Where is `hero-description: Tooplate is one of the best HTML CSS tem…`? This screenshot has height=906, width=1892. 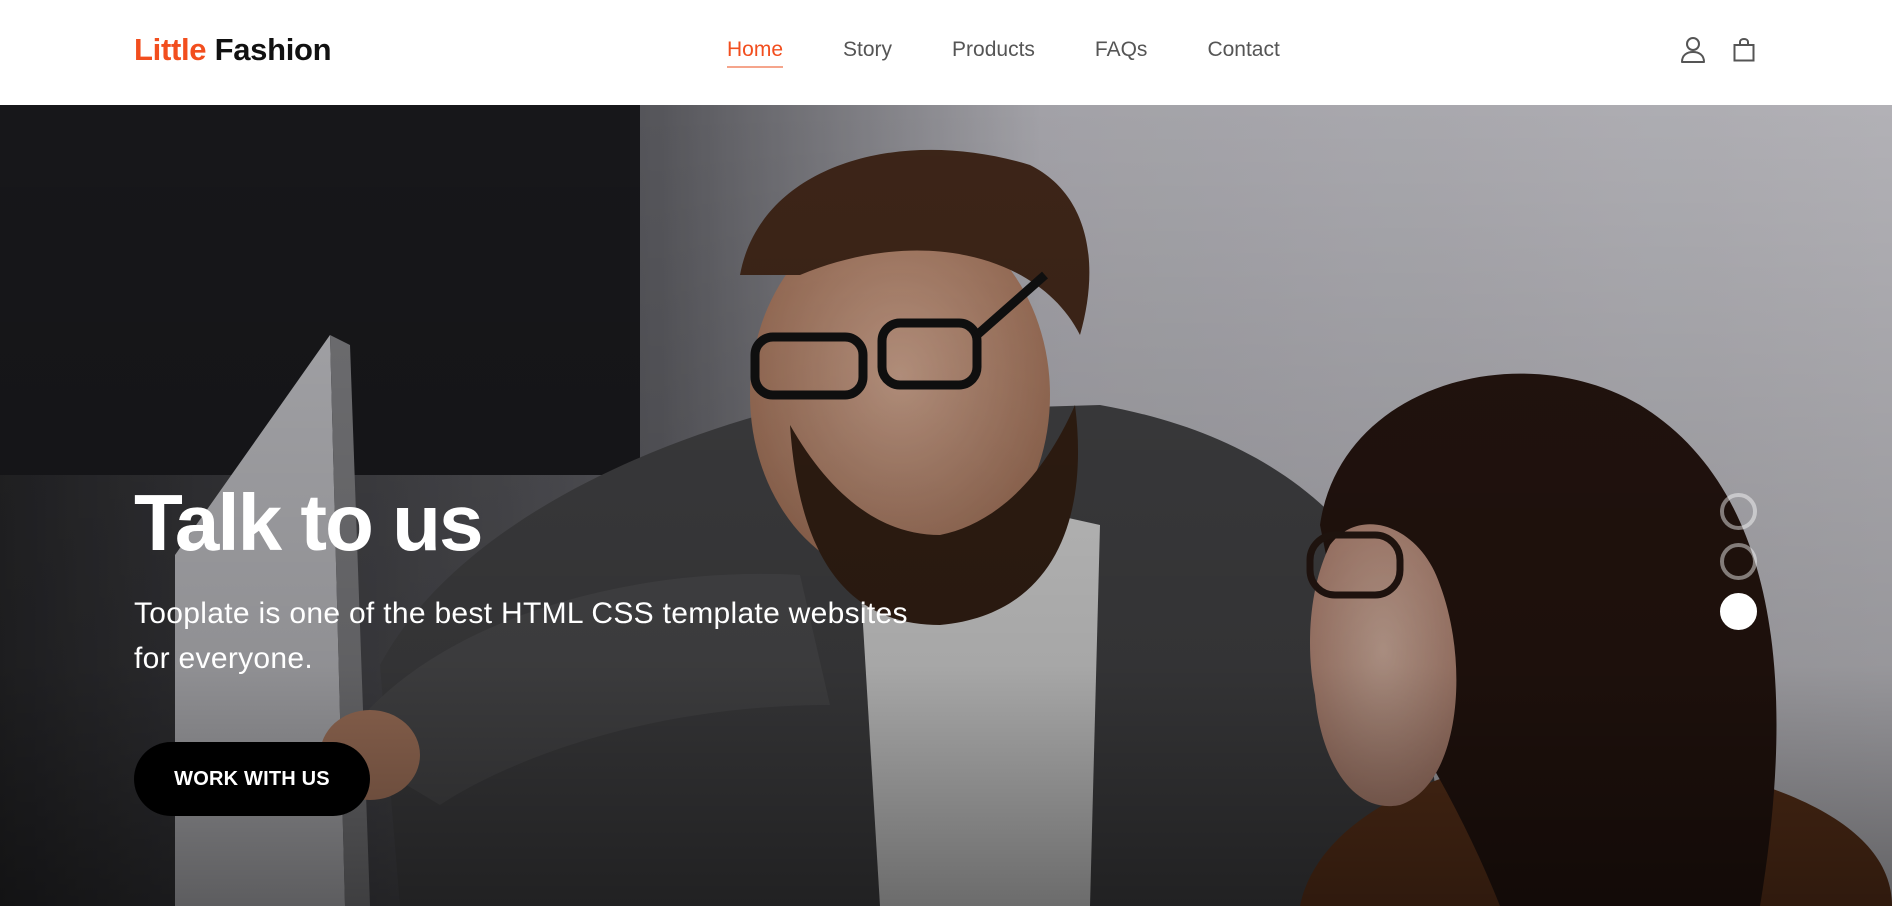 hero-description: Tooplate is one of the best HTML CSS tem… is located at coordinates (521, 636).